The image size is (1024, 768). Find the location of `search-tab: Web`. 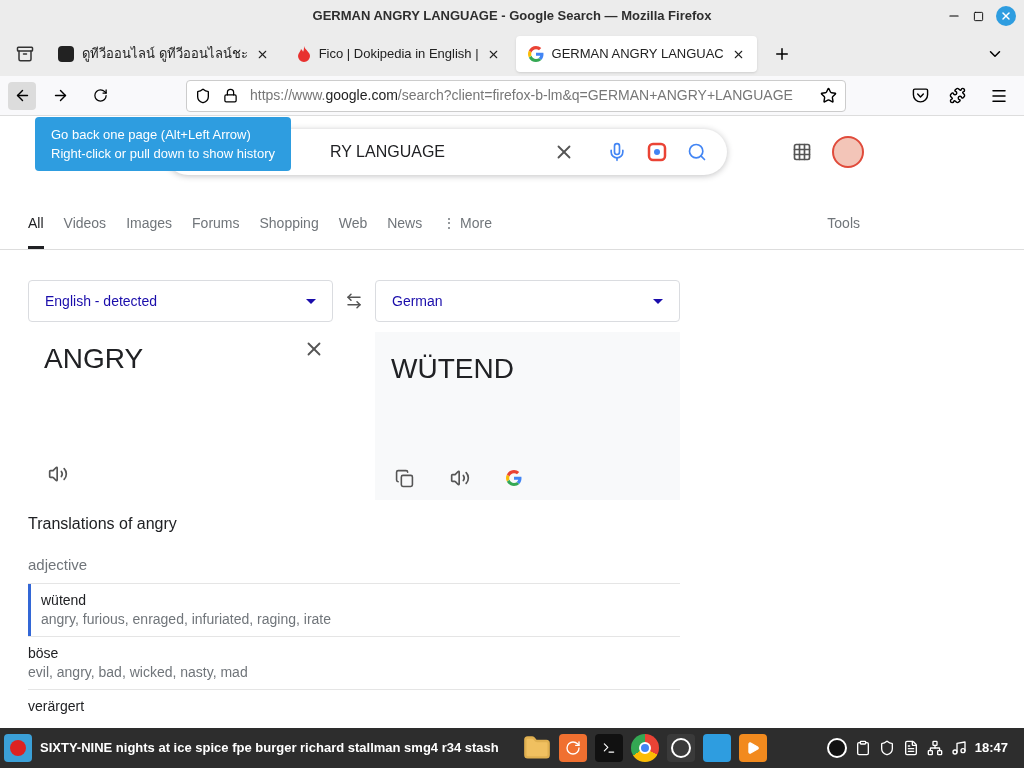

search-tab: Web is located at coordinates (353, 231).